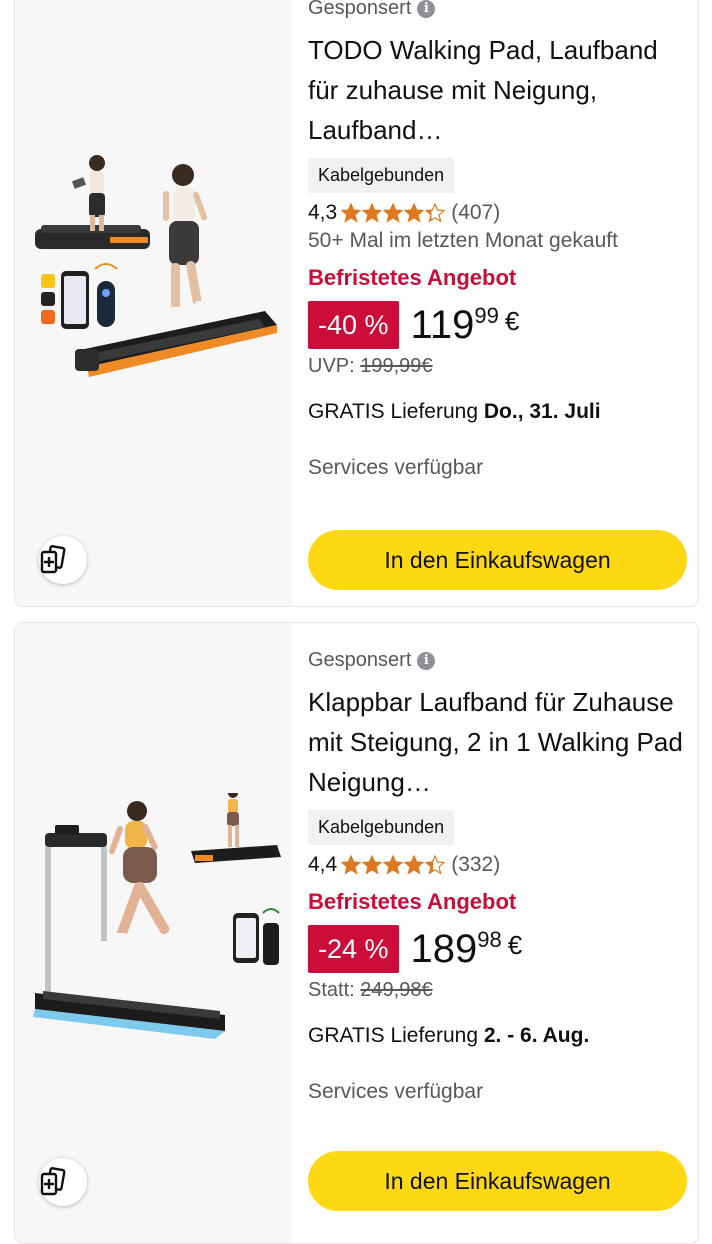 The width and height of the screenshot is (712, 1244). I want to click on discount-badge: -40 %, so click(353, 325).